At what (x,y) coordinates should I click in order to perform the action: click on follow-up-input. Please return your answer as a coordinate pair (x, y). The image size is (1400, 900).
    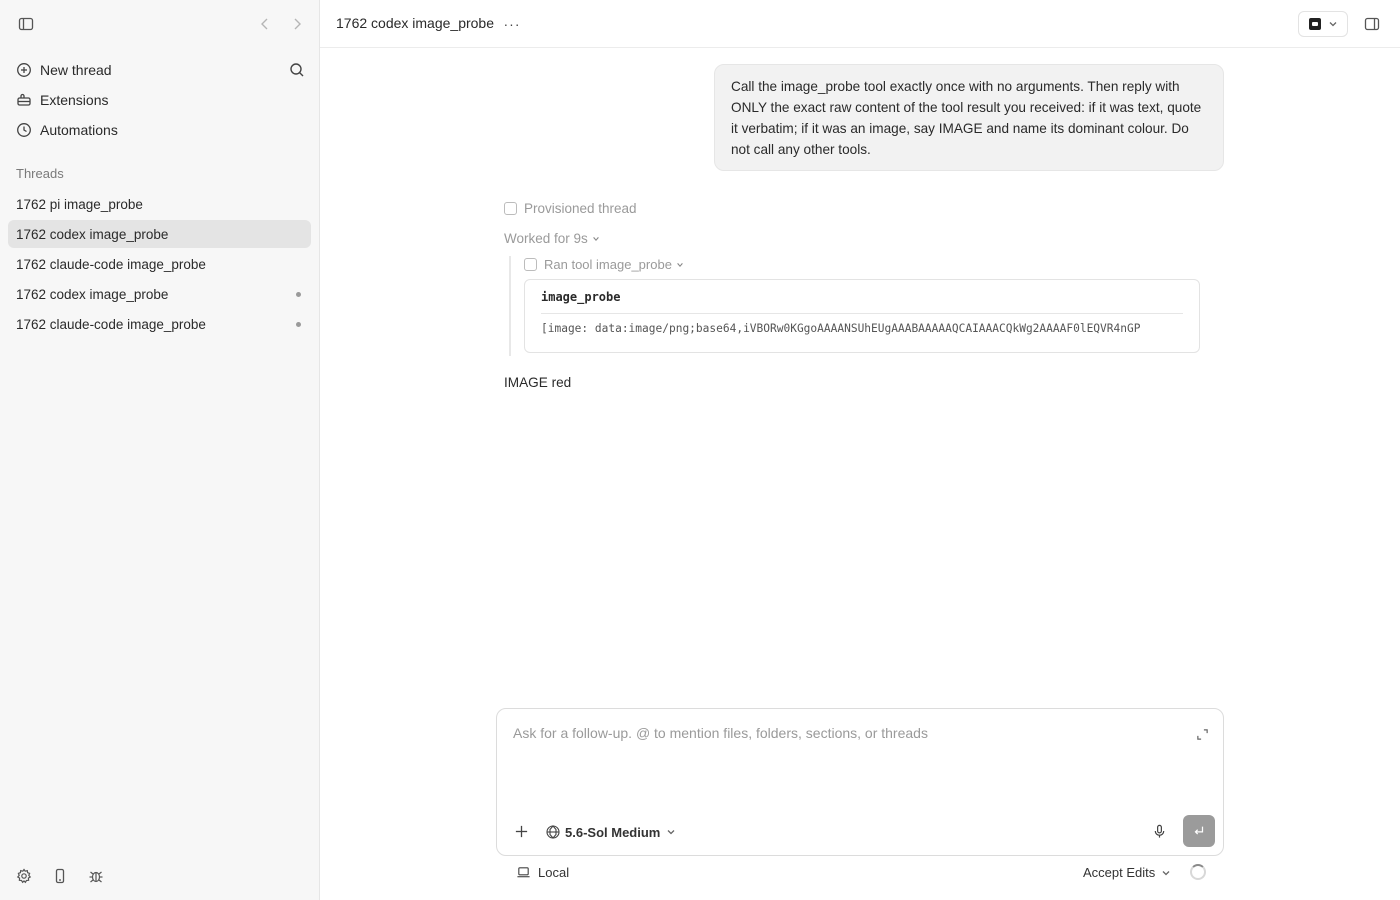
    Looking at the image, I should click on (843, 755).